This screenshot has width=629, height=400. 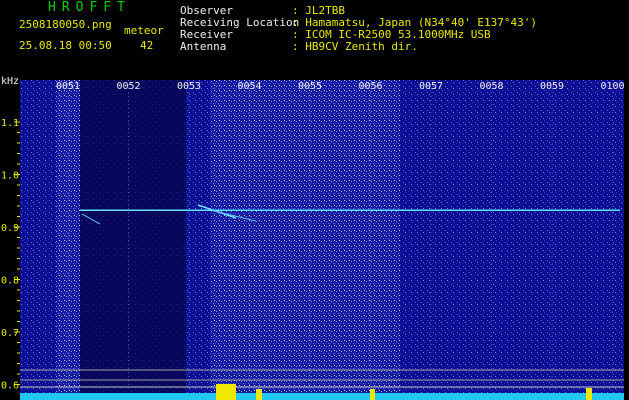 What do you see at coordinates (612, 86) in the screenshot?
I see `x-tick-label: 0100` at bounding box center [612, 86].